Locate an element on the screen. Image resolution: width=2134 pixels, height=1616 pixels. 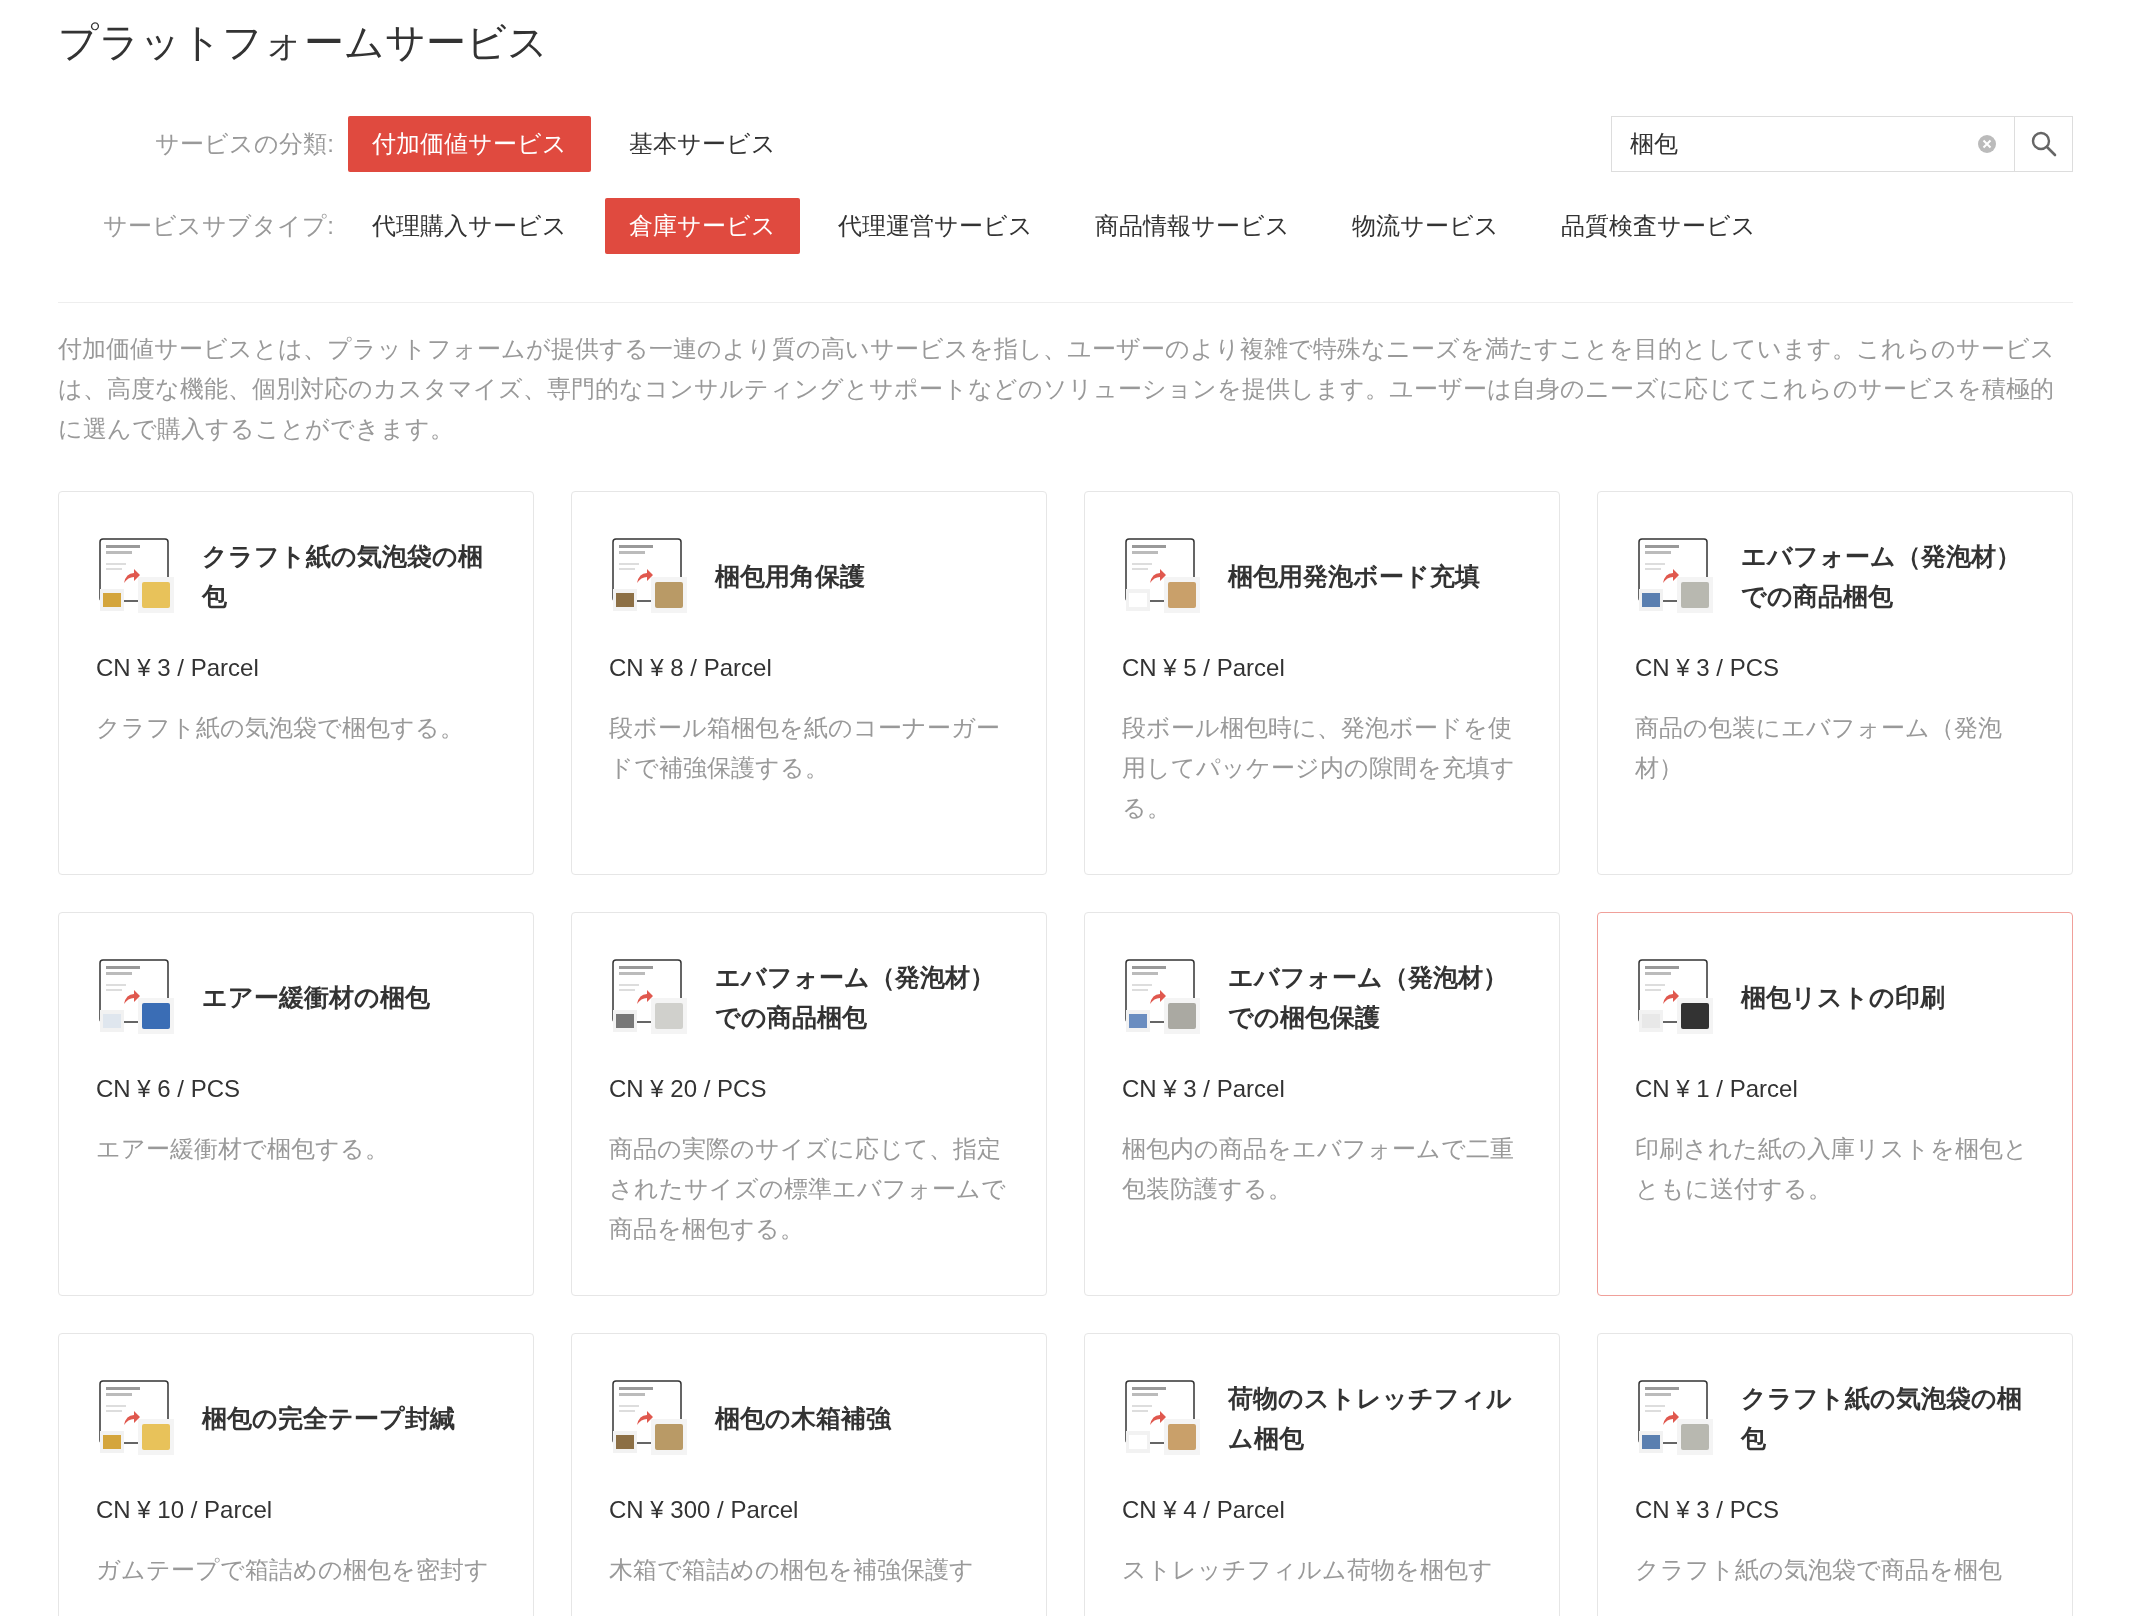
service-card: 梱包用角保護 CN ¥ 8 / Parcel 段ボール箱梱包を紙のコーナーガードで補強保護する。 is located at coordinates (809, 683).